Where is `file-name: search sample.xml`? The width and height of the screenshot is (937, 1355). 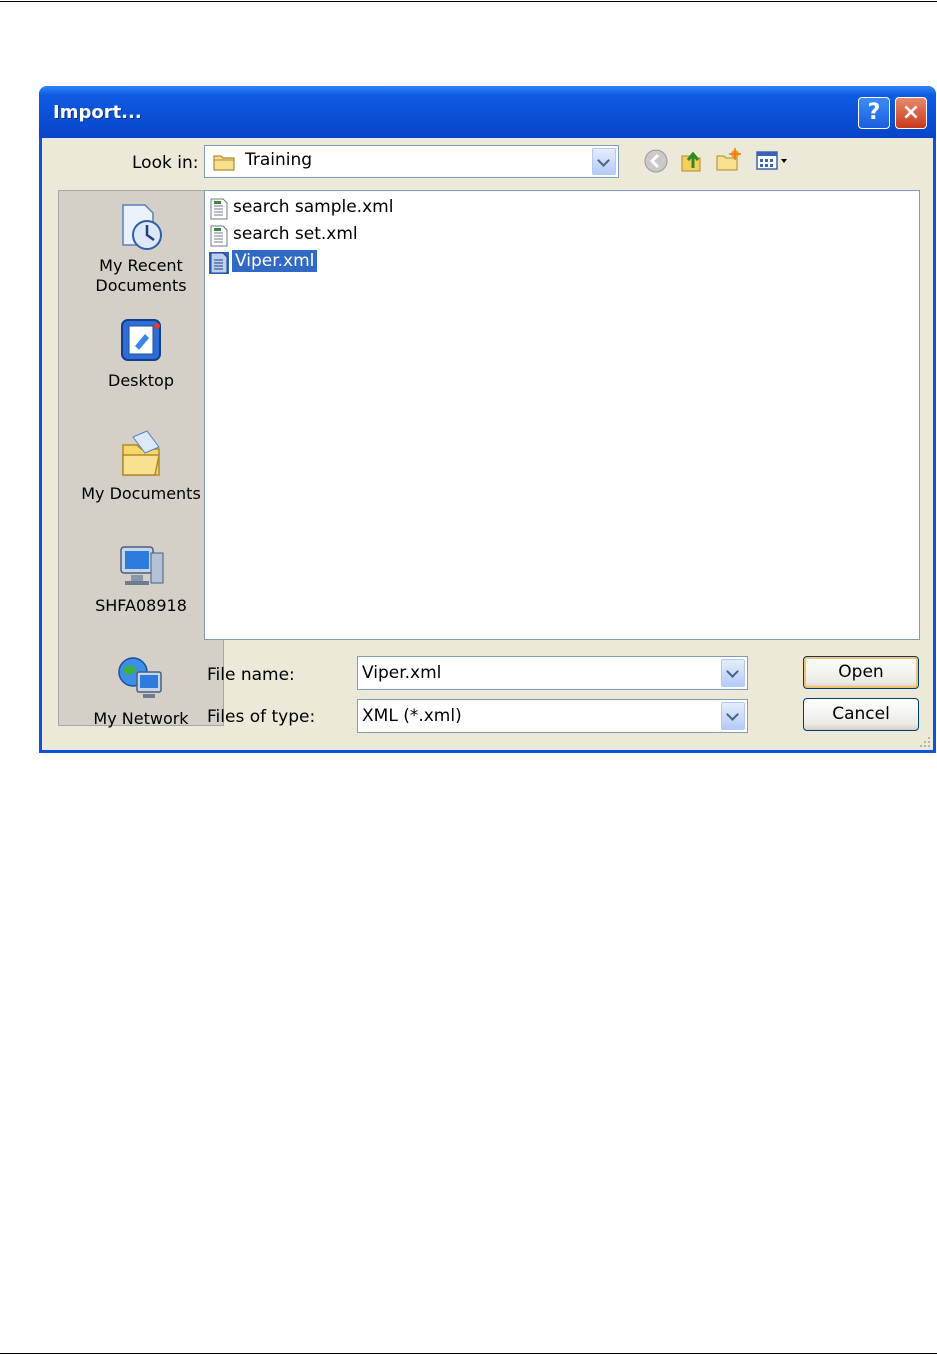
file-name: search sample.xml is located at coordinates (313, 207).